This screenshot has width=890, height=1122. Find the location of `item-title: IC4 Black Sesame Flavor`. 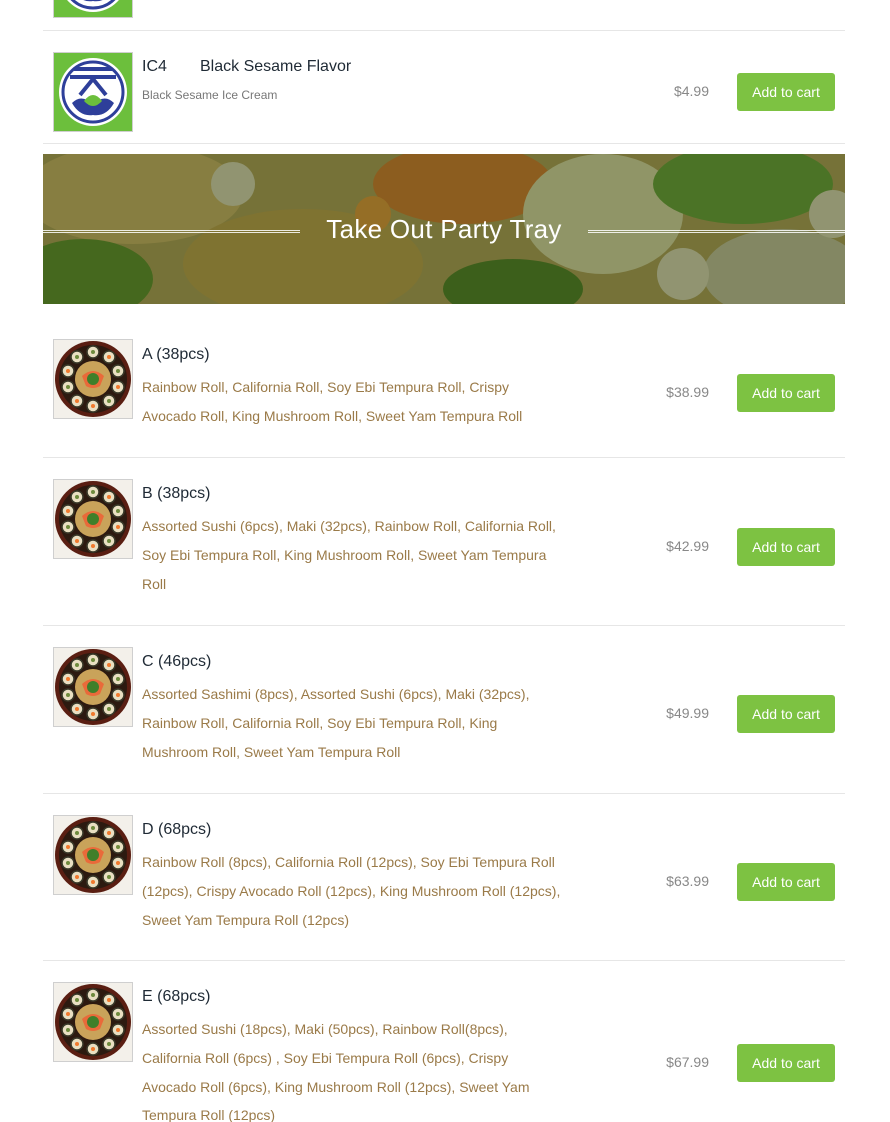

item-title: IC4 Black Sesame Flavor is located at coordinates (246, 67).